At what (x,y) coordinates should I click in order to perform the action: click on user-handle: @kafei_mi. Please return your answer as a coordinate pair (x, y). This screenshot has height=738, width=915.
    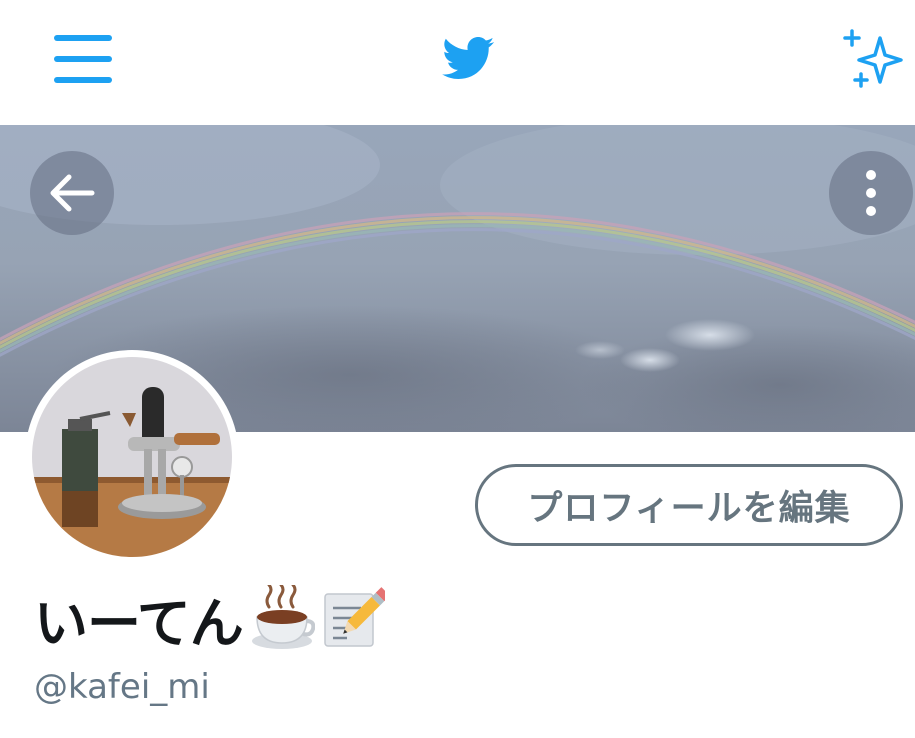
    Looking at the image, I should click on (122, 687).